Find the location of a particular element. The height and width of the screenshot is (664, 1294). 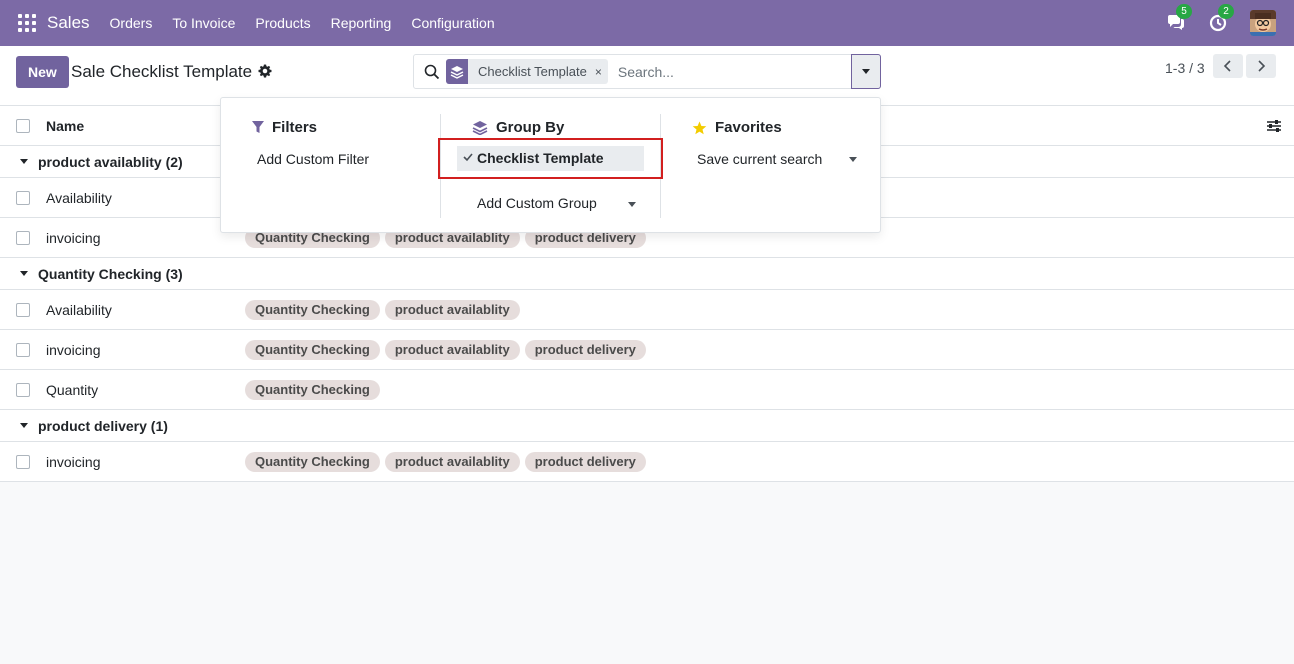

add-custom-group-select: Add Custom Group is located at coordinates (537, 203).